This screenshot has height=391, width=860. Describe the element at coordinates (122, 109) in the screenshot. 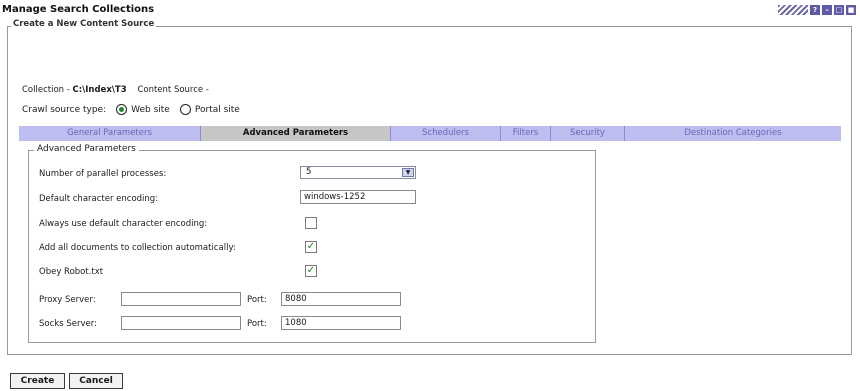

I see `radio-web-site` at that location.